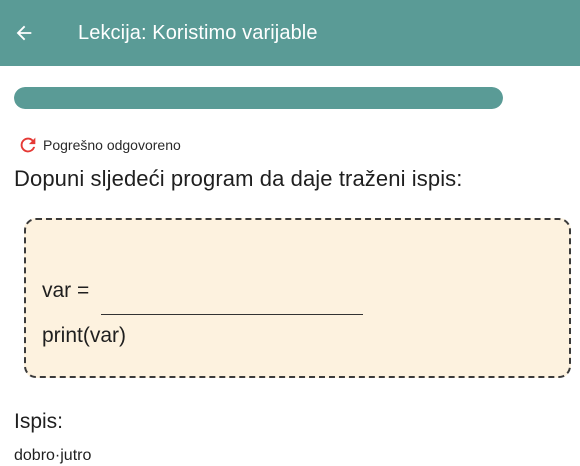 This screenshot has width=580, height=466. Describe the element at coordinates (198, 32) in the screenshot. I see `page-title: Lekcija: Koristimo varijable` at that location.